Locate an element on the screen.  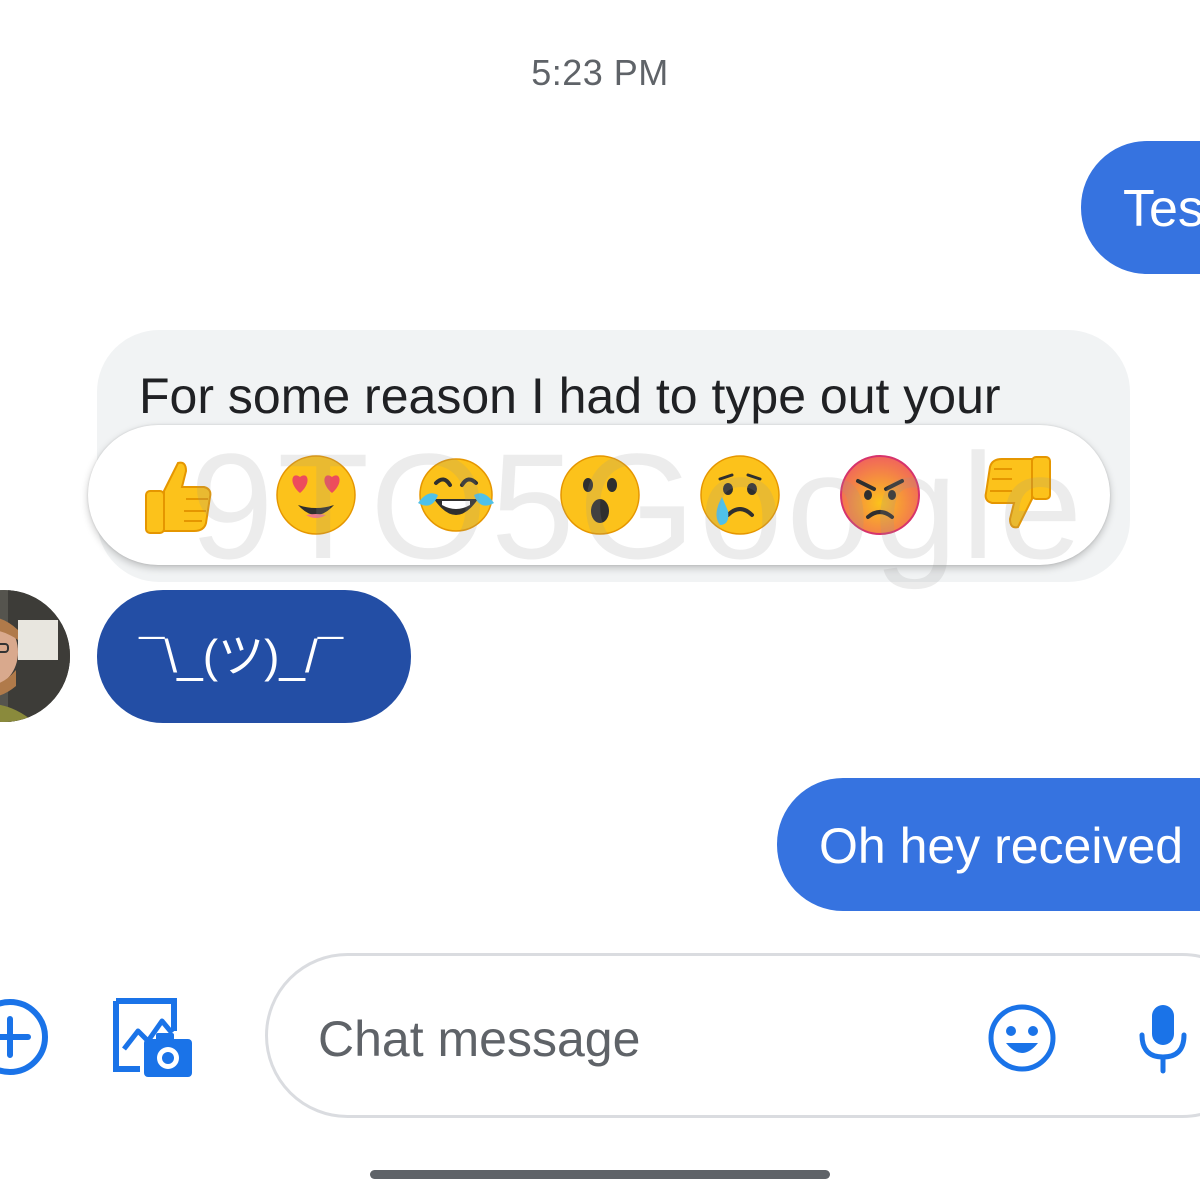
smiley-icon is located at coordinates (1022, 1038).